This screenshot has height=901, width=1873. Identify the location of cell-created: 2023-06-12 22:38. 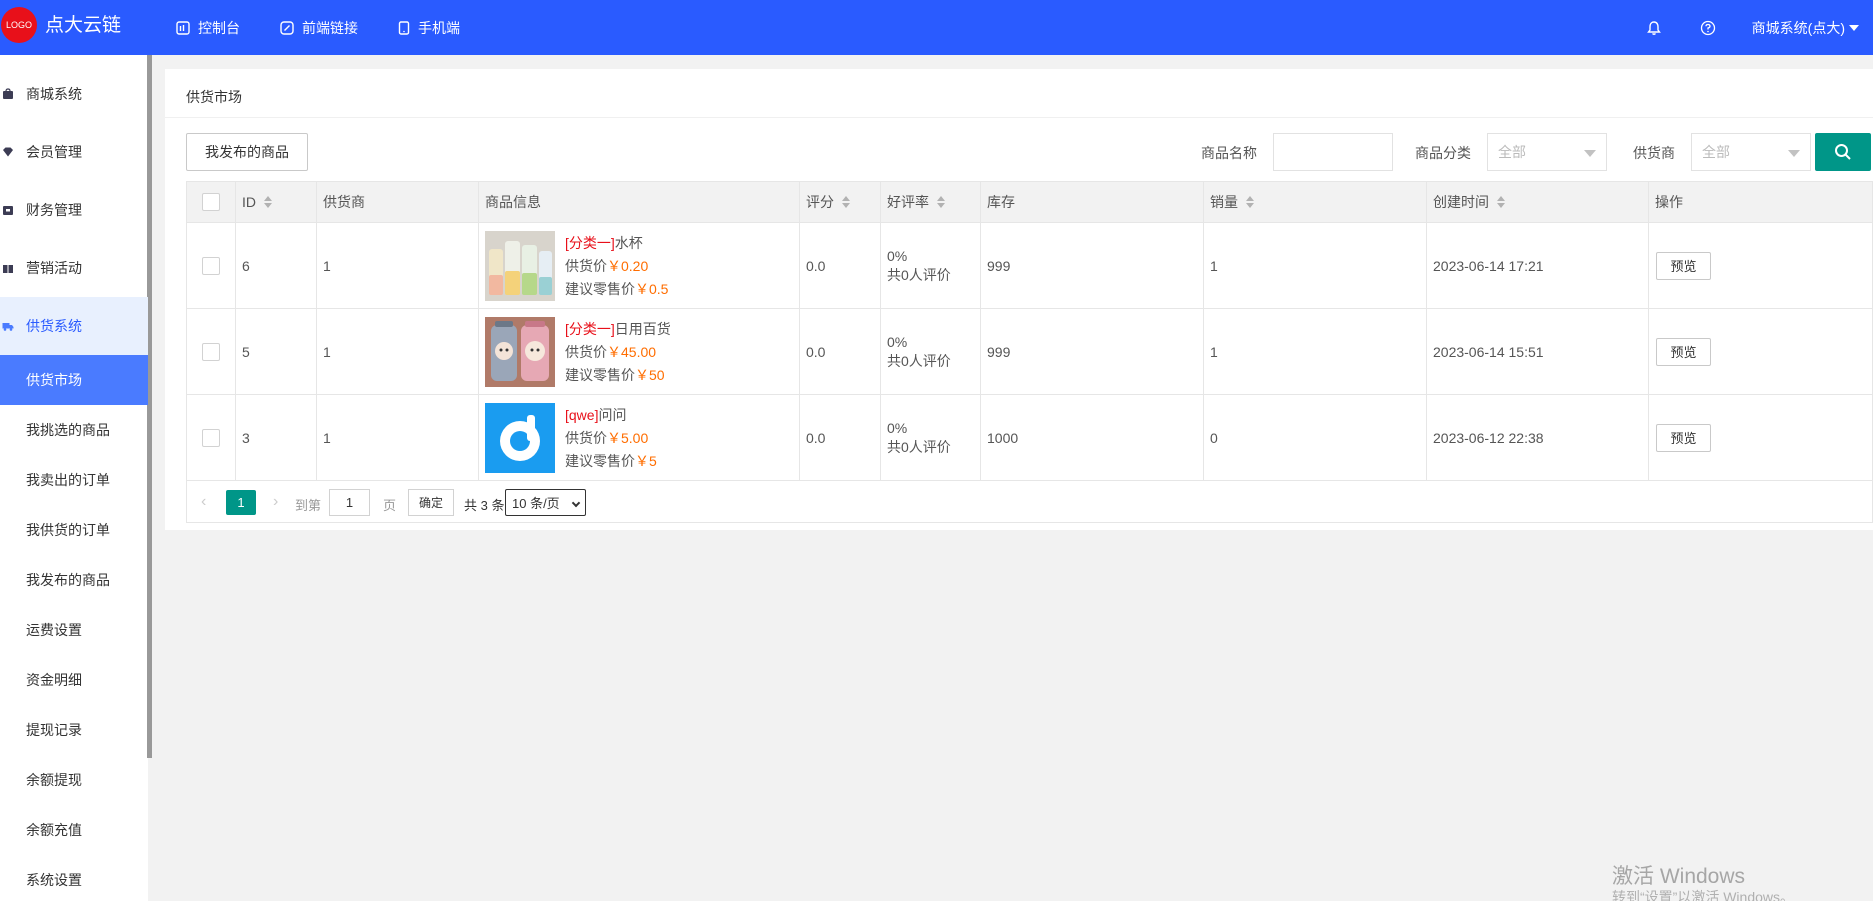
(1538, 437).